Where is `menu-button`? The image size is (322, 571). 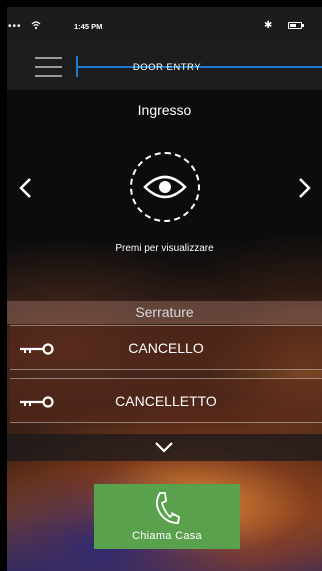 menu-button is located at coordinates (48, 67).